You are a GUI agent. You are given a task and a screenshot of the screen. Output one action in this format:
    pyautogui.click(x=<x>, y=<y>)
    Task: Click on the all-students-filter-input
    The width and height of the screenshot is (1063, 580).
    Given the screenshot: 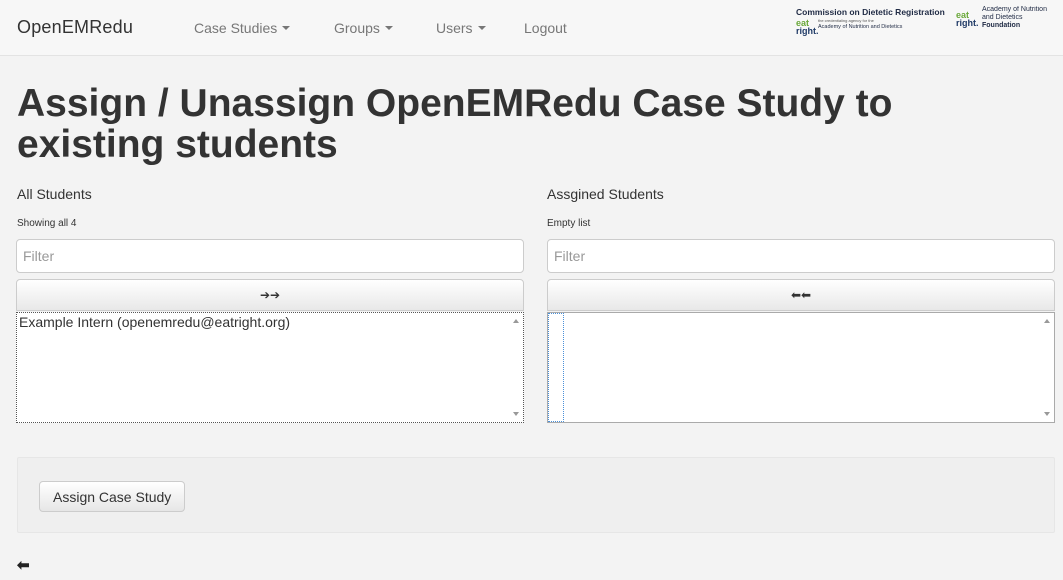 What is the action you would take?
    pyautogui.click(x=270, y=256)
    